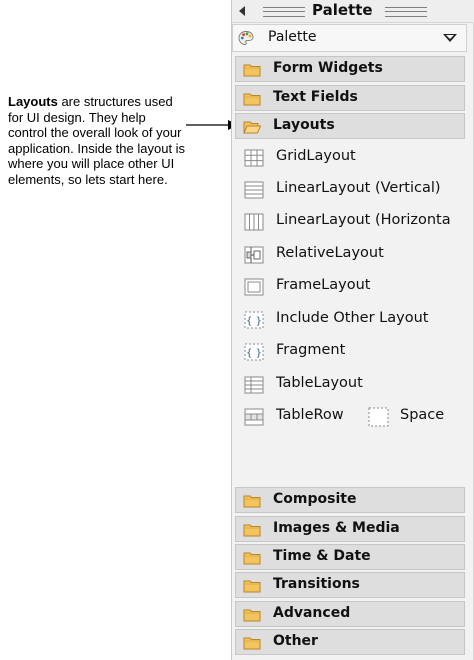 This screenshot has height=660, width=474. What do you see at coordinates (378, 417) in the screenshot?
I see `space-icon` at bounding box center [378, 417].